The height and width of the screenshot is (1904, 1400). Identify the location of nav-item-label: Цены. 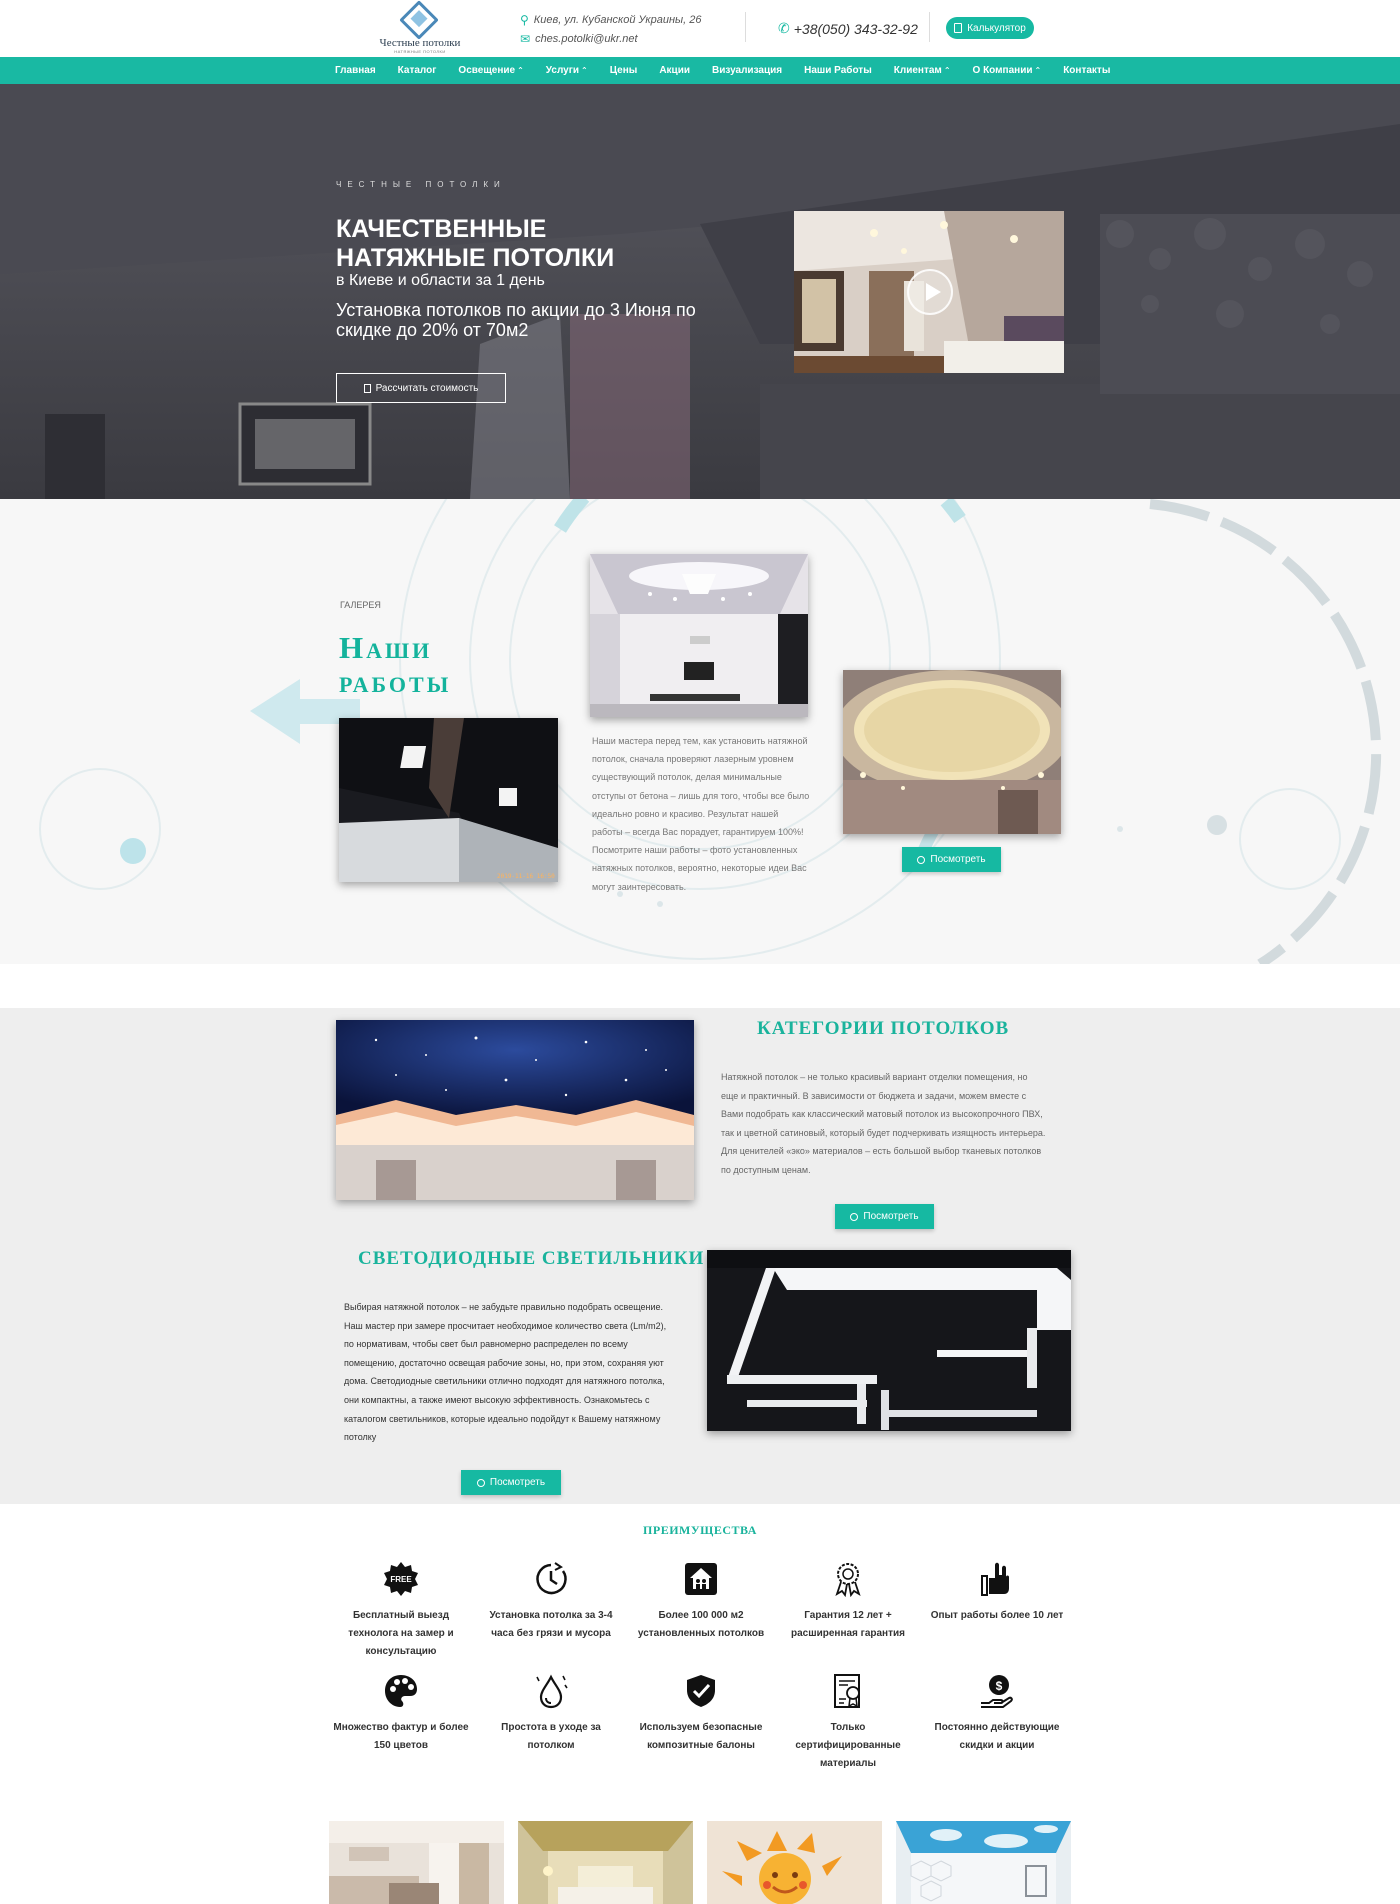
(623, 70).